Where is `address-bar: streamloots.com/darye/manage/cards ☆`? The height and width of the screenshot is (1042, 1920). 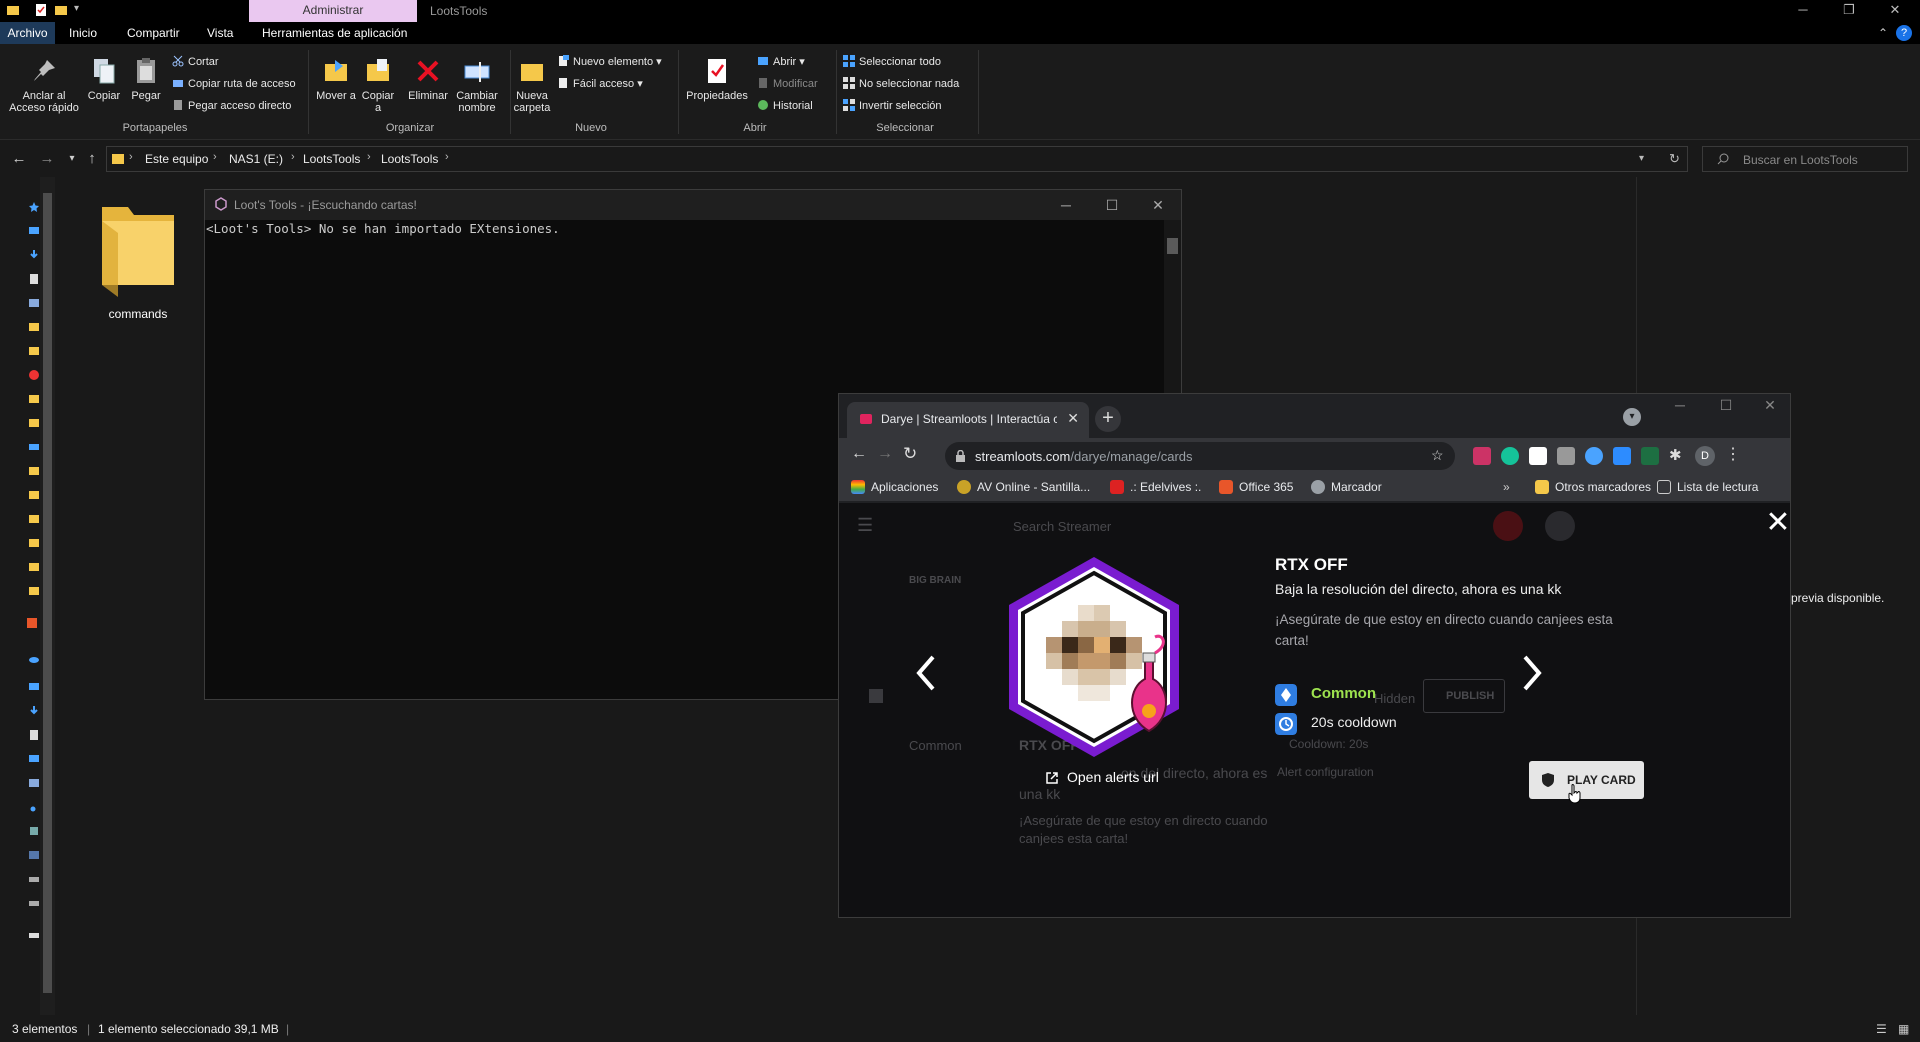
address-bar: streamloots.com/darye/manage/cards ☆ is located at coordinates (1200, 456).